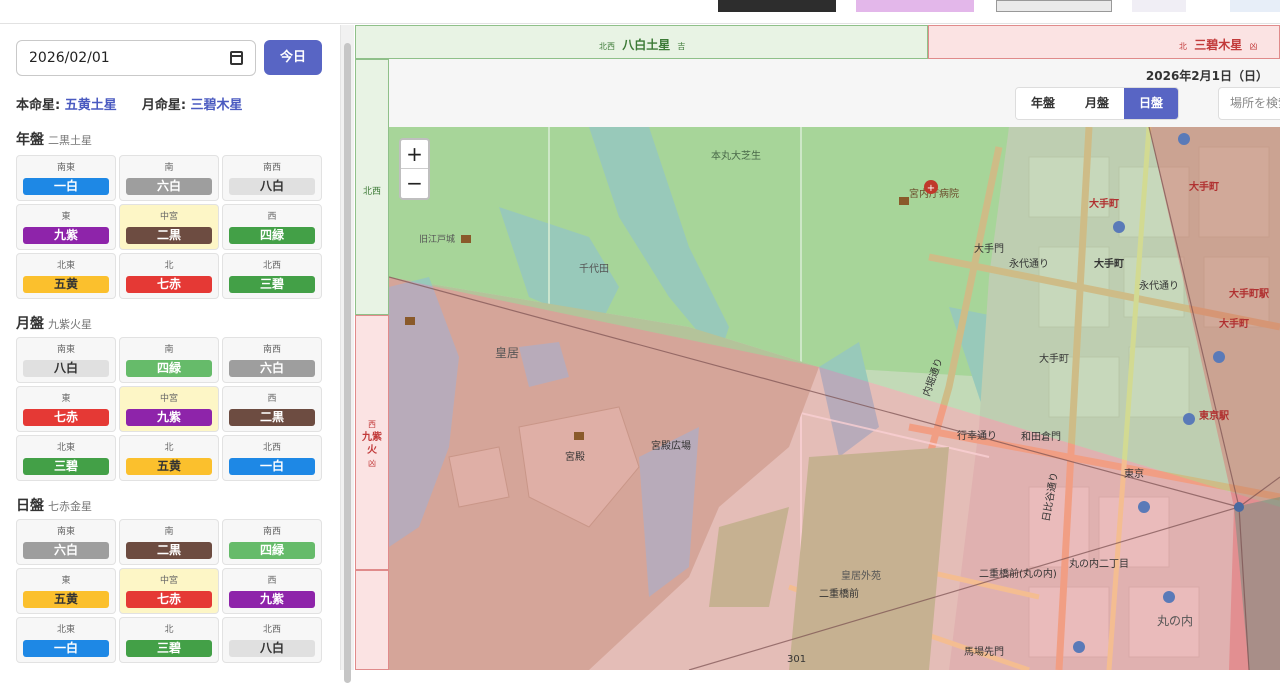 The width and height of the screenshot is (1280, 683). What do you see at coordinates (372, 620) in the screenshot?
I see `direction-band-southwest` at bounding box center [372, 620].